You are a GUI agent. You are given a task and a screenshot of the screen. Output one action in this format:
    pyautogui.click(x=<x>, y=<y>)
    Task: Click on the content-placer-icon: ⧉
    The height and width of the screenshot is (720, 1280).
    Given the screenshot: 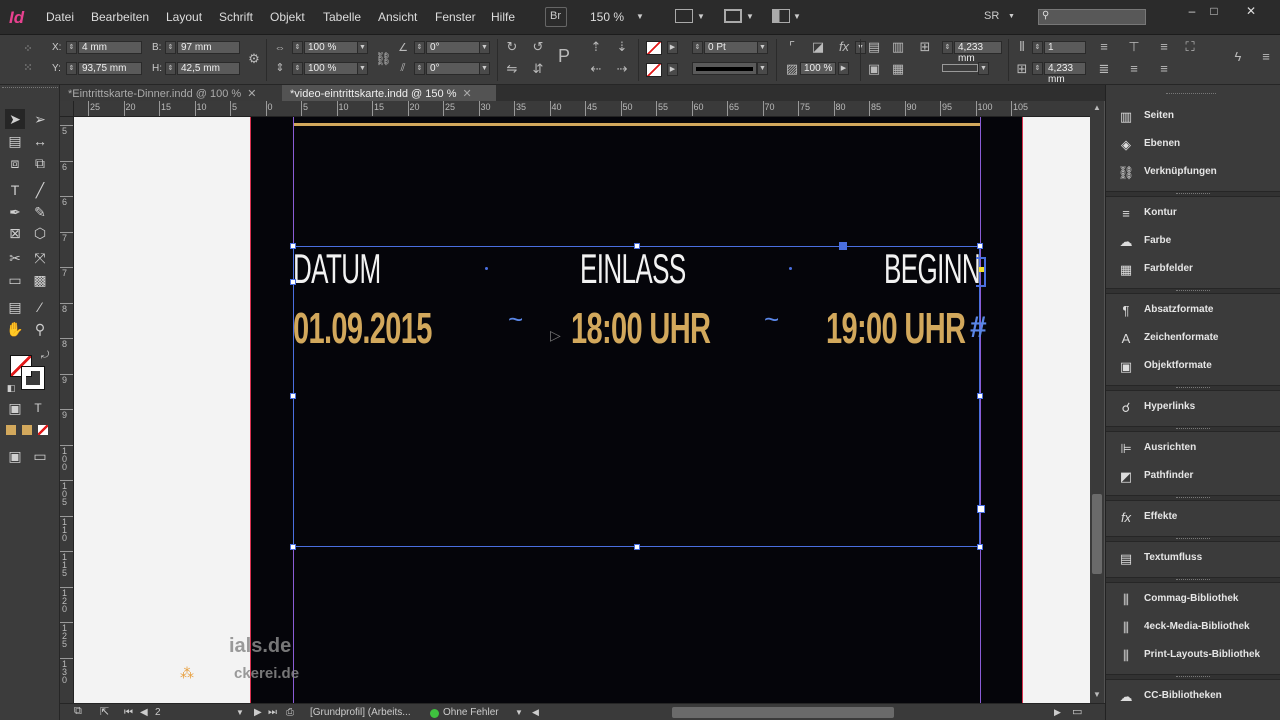 What is the action you would take?
    pyautogui.click(x=40, y=163)
    